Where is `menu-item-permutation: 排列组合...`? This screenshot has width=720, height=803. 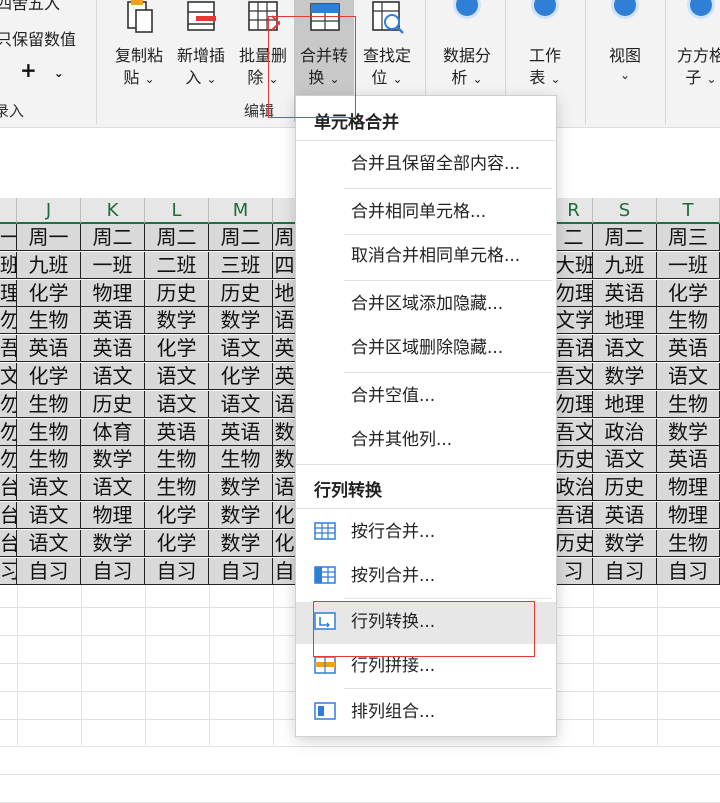 menu-item-permutation: 排列组合... is located at coordinates (426, 712).